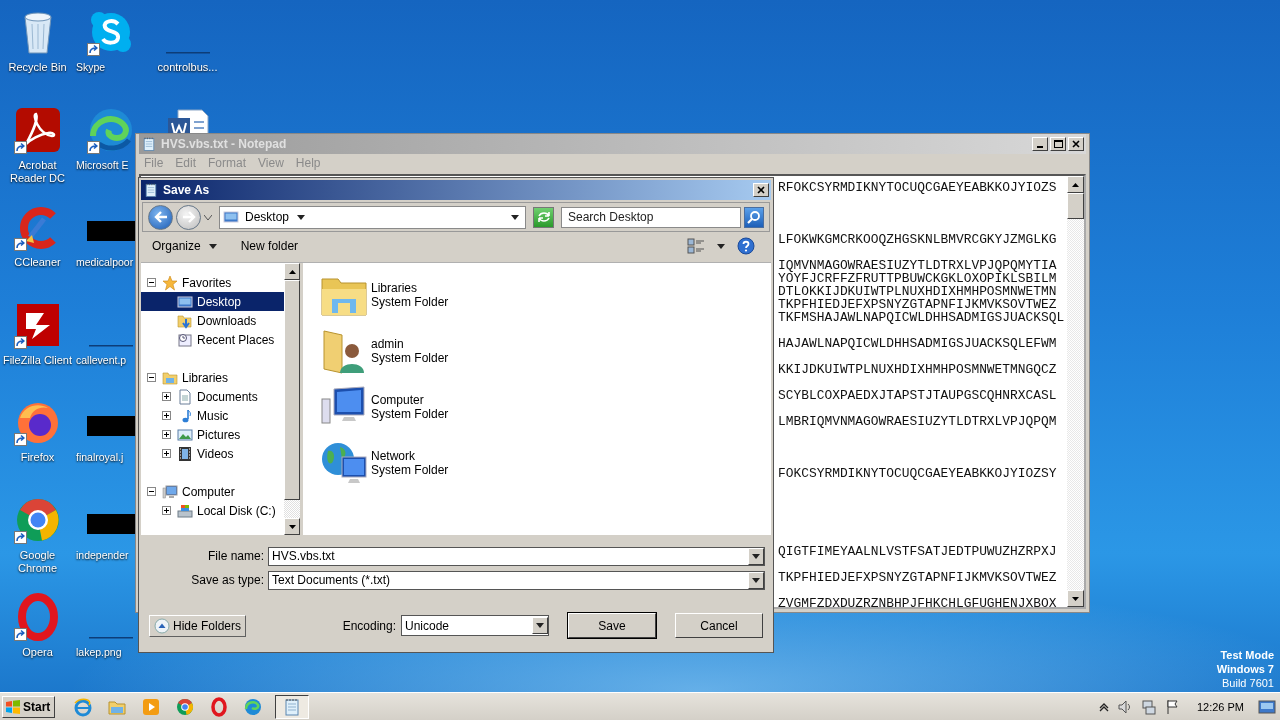 This screenshot has width=1280, height=720. What do you see at coordinates (170, 377) in the screenshot?
I see `library-folder-icon` at bounding box center [170, 377].